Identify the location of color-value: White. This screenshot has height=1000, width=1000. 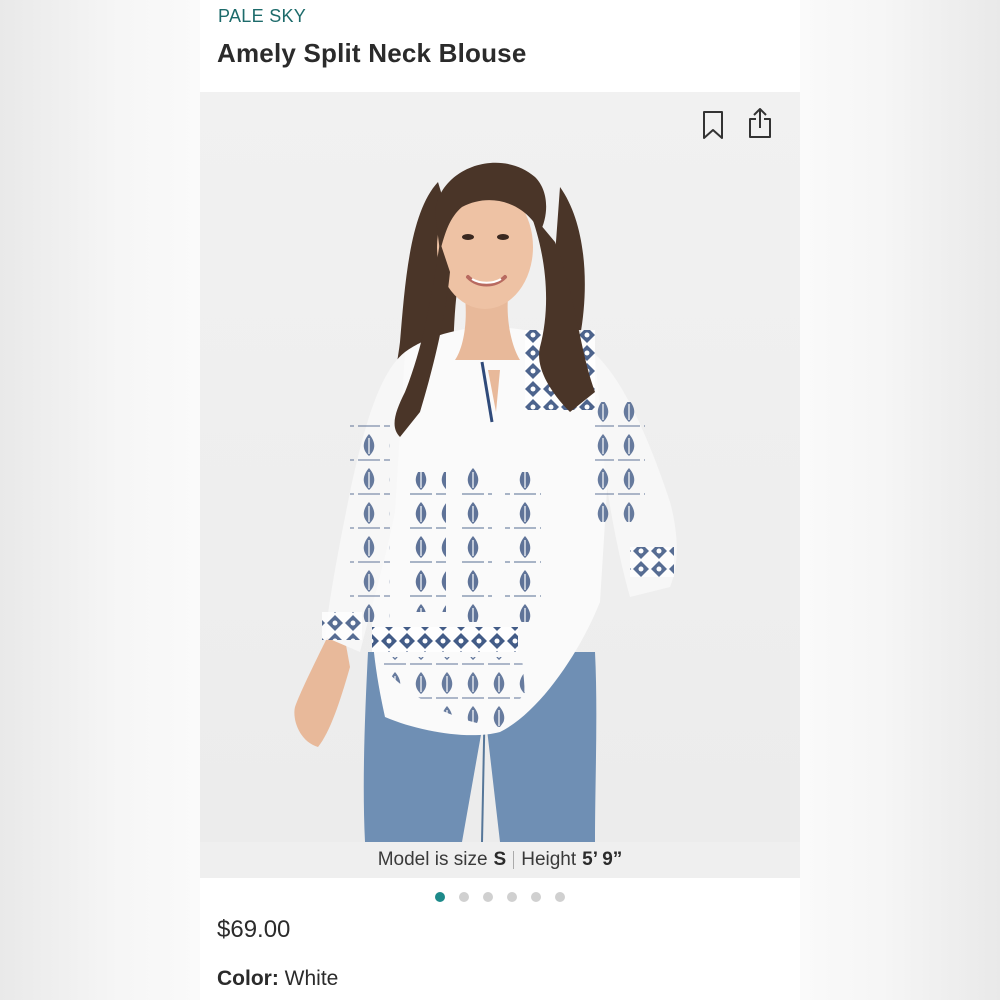
(311, 978).